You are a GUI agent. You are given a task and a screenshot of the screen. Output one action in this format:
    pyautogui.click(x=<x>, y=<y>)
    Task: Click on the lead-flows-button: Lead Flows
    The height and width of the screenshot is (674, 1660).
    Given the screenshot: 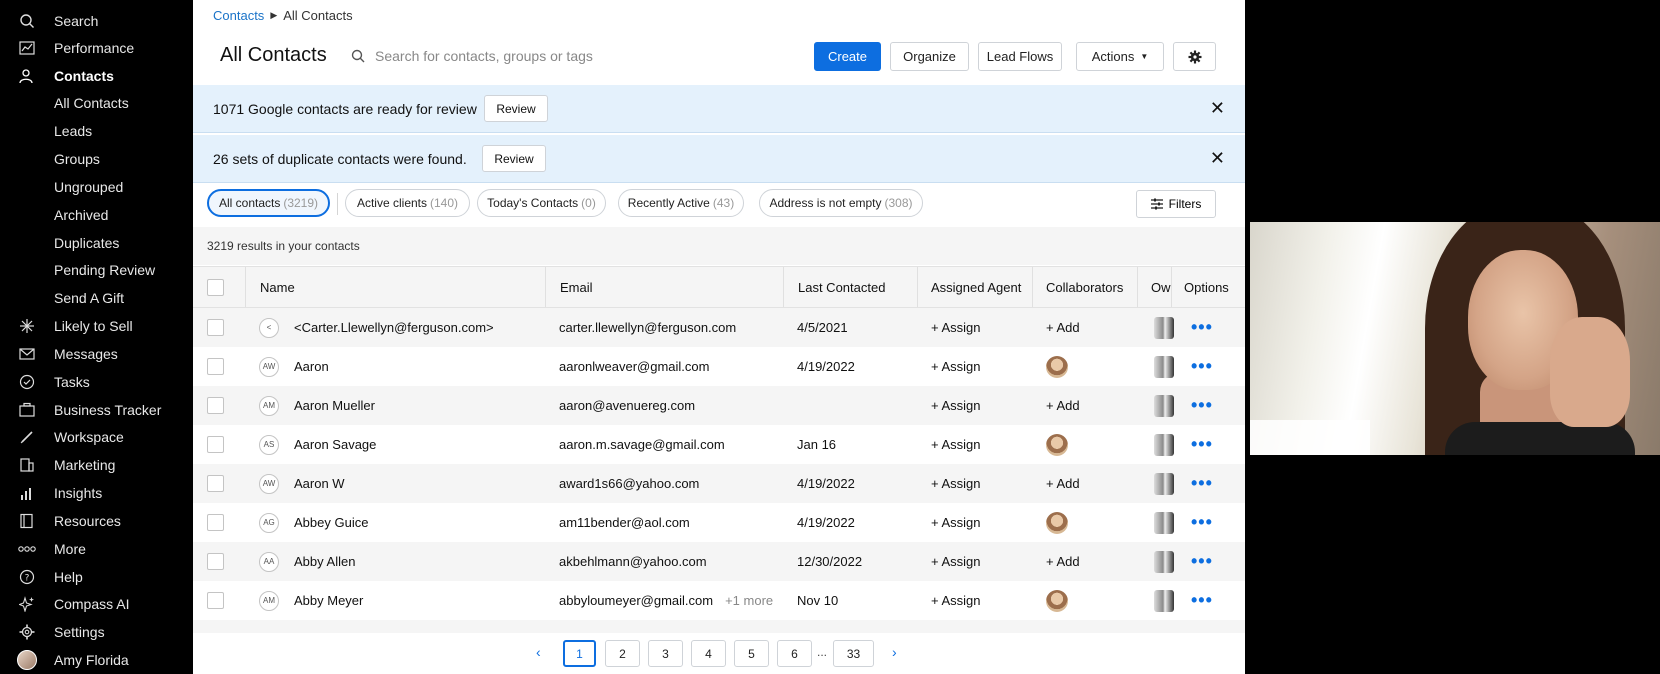 What is the action you would take?
    pyautogui.click(x=1020, y=56)
    